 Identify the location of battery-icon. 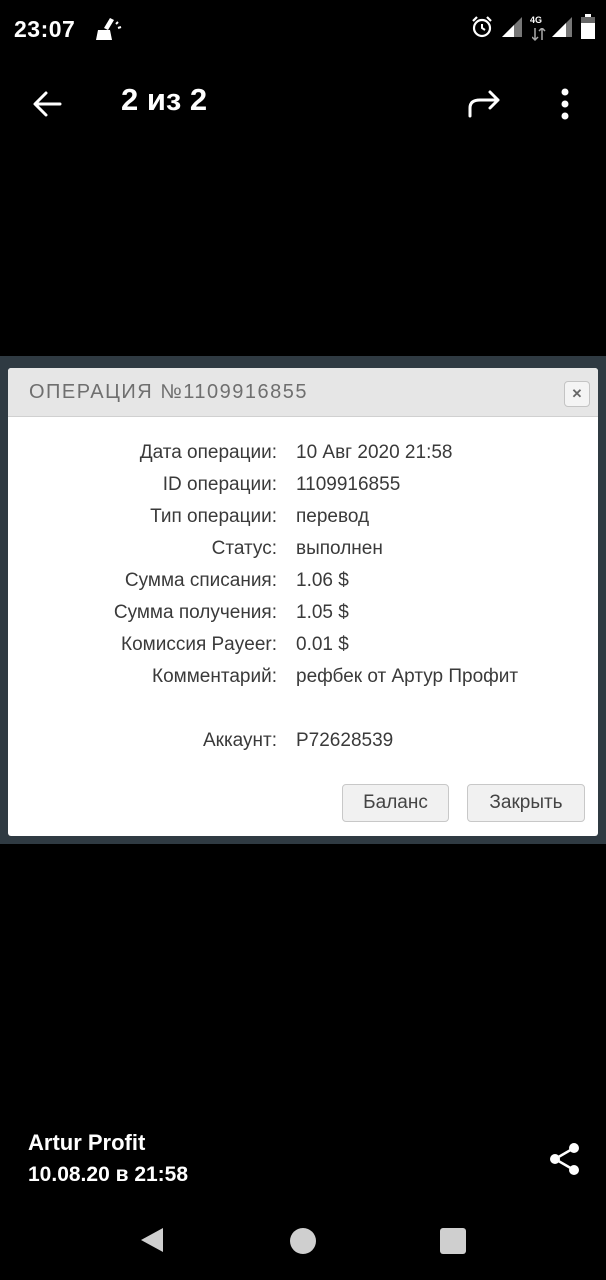
(588, 29).